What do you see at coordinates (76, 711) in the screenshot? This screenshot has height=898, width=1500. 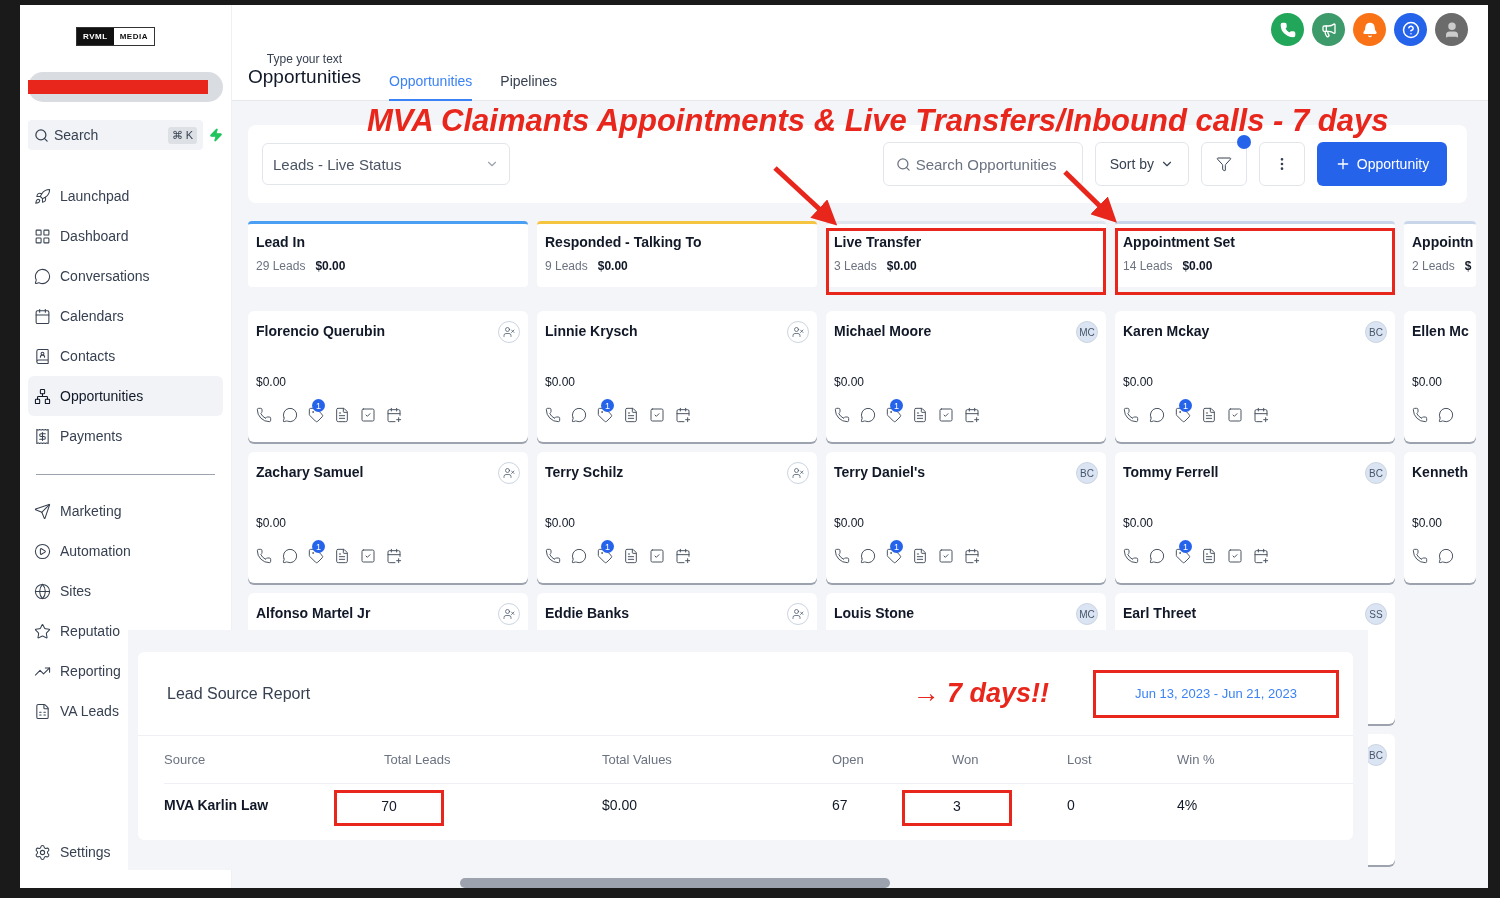 I see `nav-item: VA Leads` at bounding box center [76, 711].